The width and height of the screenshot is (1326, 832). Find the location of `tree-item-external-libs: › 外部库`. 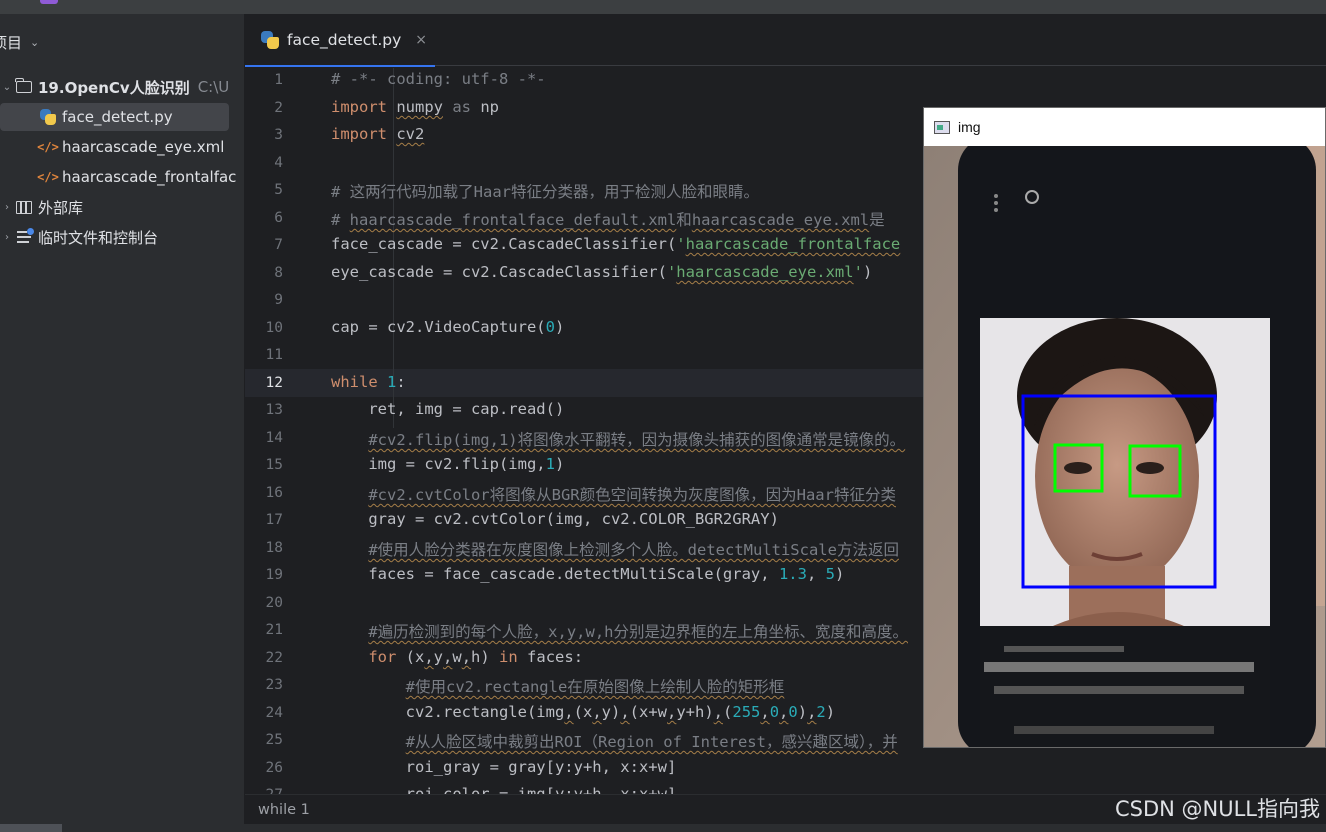

tree-item-external-libs: › 外部库 is located at coordinates (122, 207).